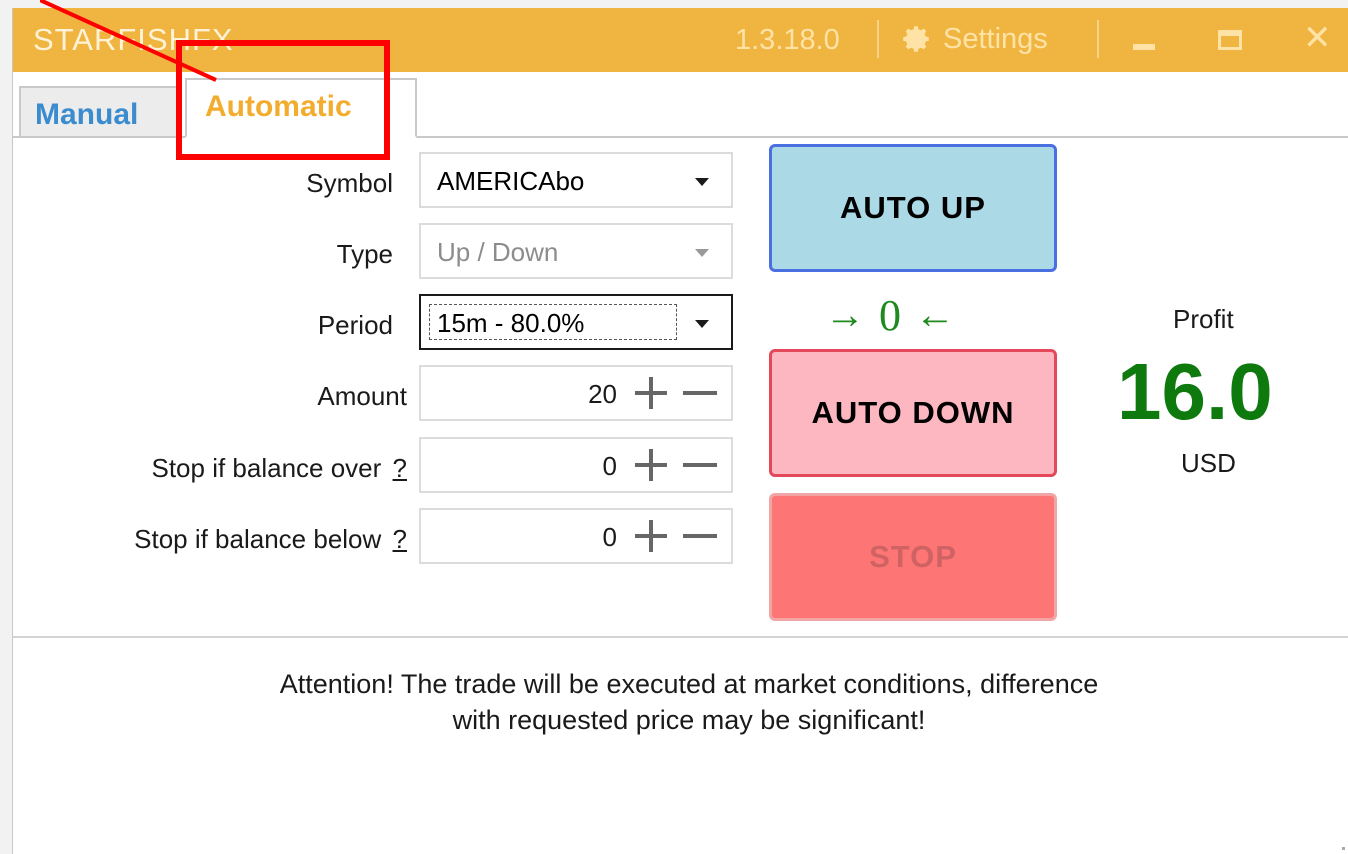  I want to click on close-icon: ✕, so click(1317, 38).